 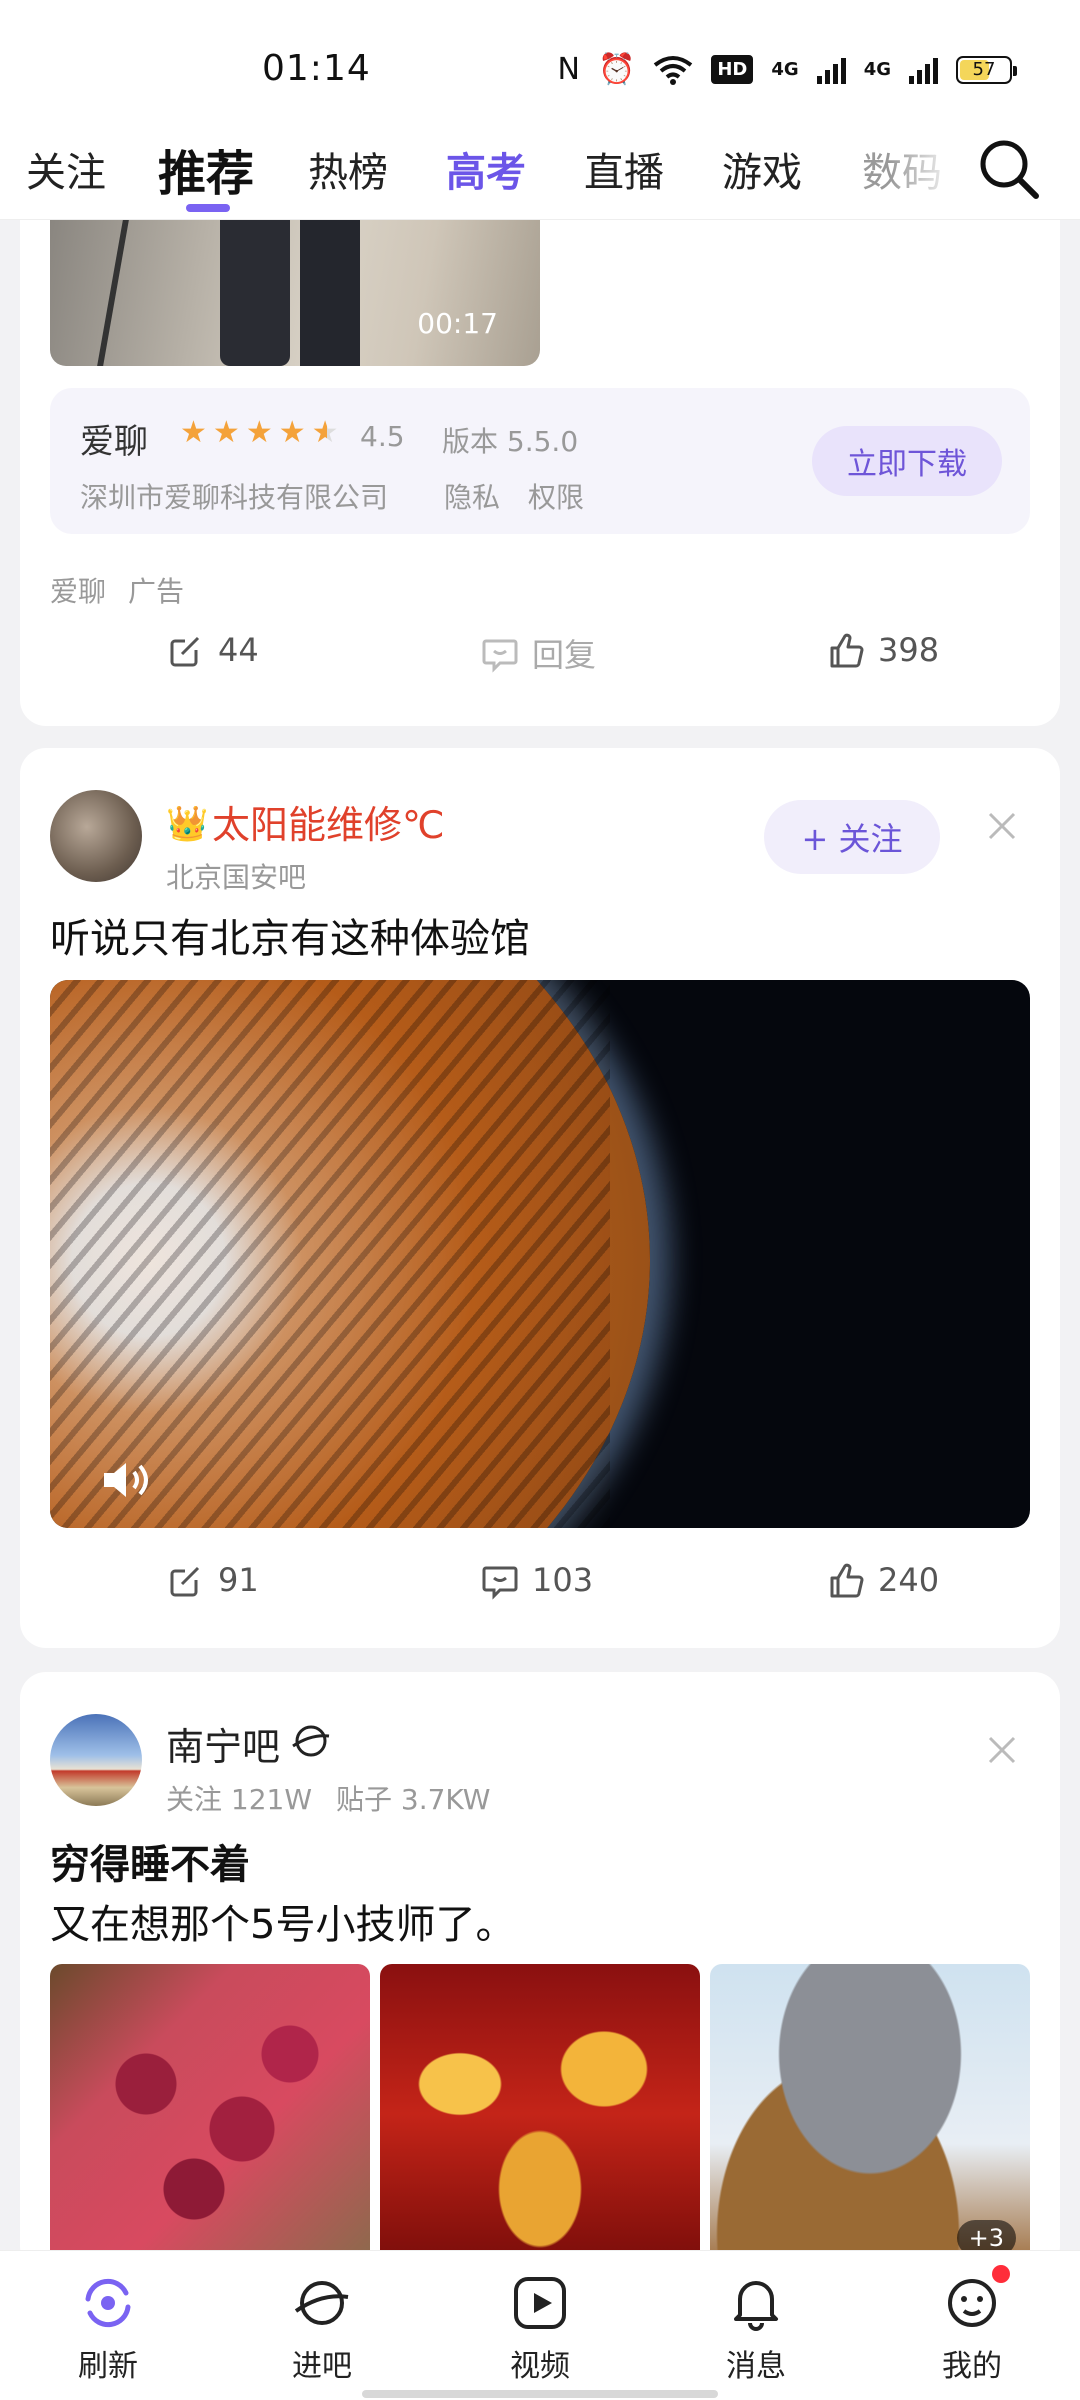 I want to click on status-bar: 01:14 N ⏰ HD 4G 4G 57, so click(x=540, y=65).